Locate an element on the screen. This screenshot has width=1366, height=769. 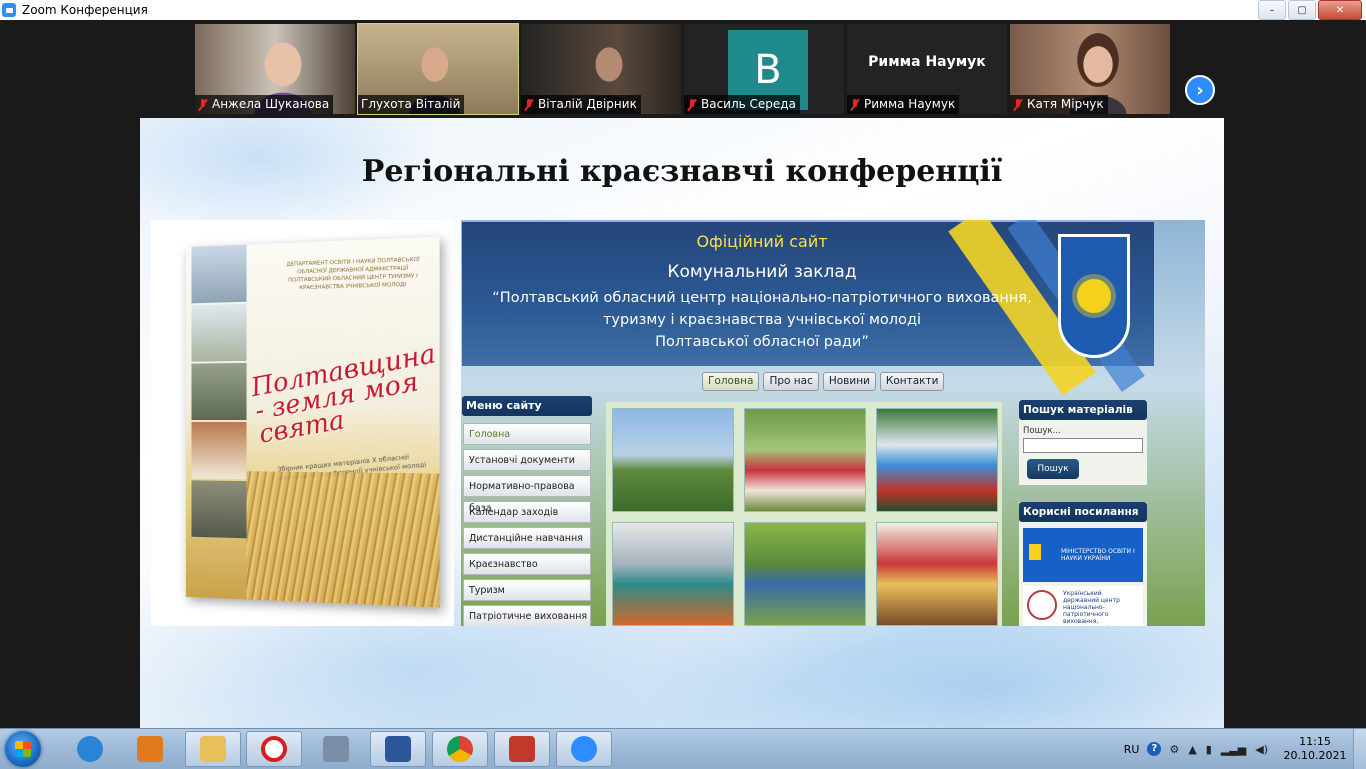
volume-icon: ◀) is located at coordinates (1261, 749).